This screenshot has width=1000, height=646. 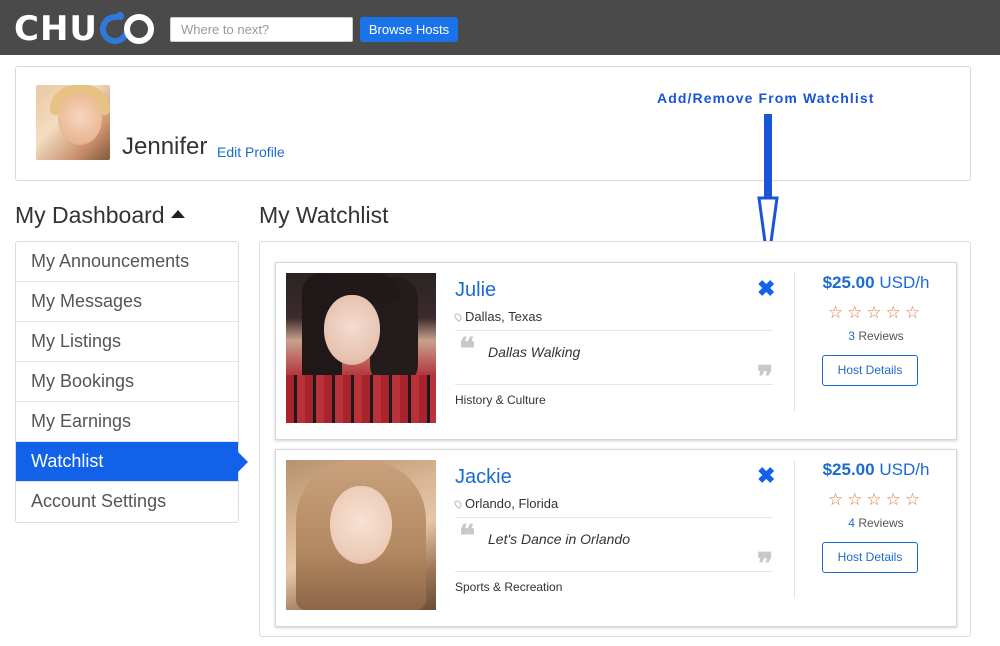 I want to click on host-tagline: Let's Dance in Orlando, so click(x=559, y=539).